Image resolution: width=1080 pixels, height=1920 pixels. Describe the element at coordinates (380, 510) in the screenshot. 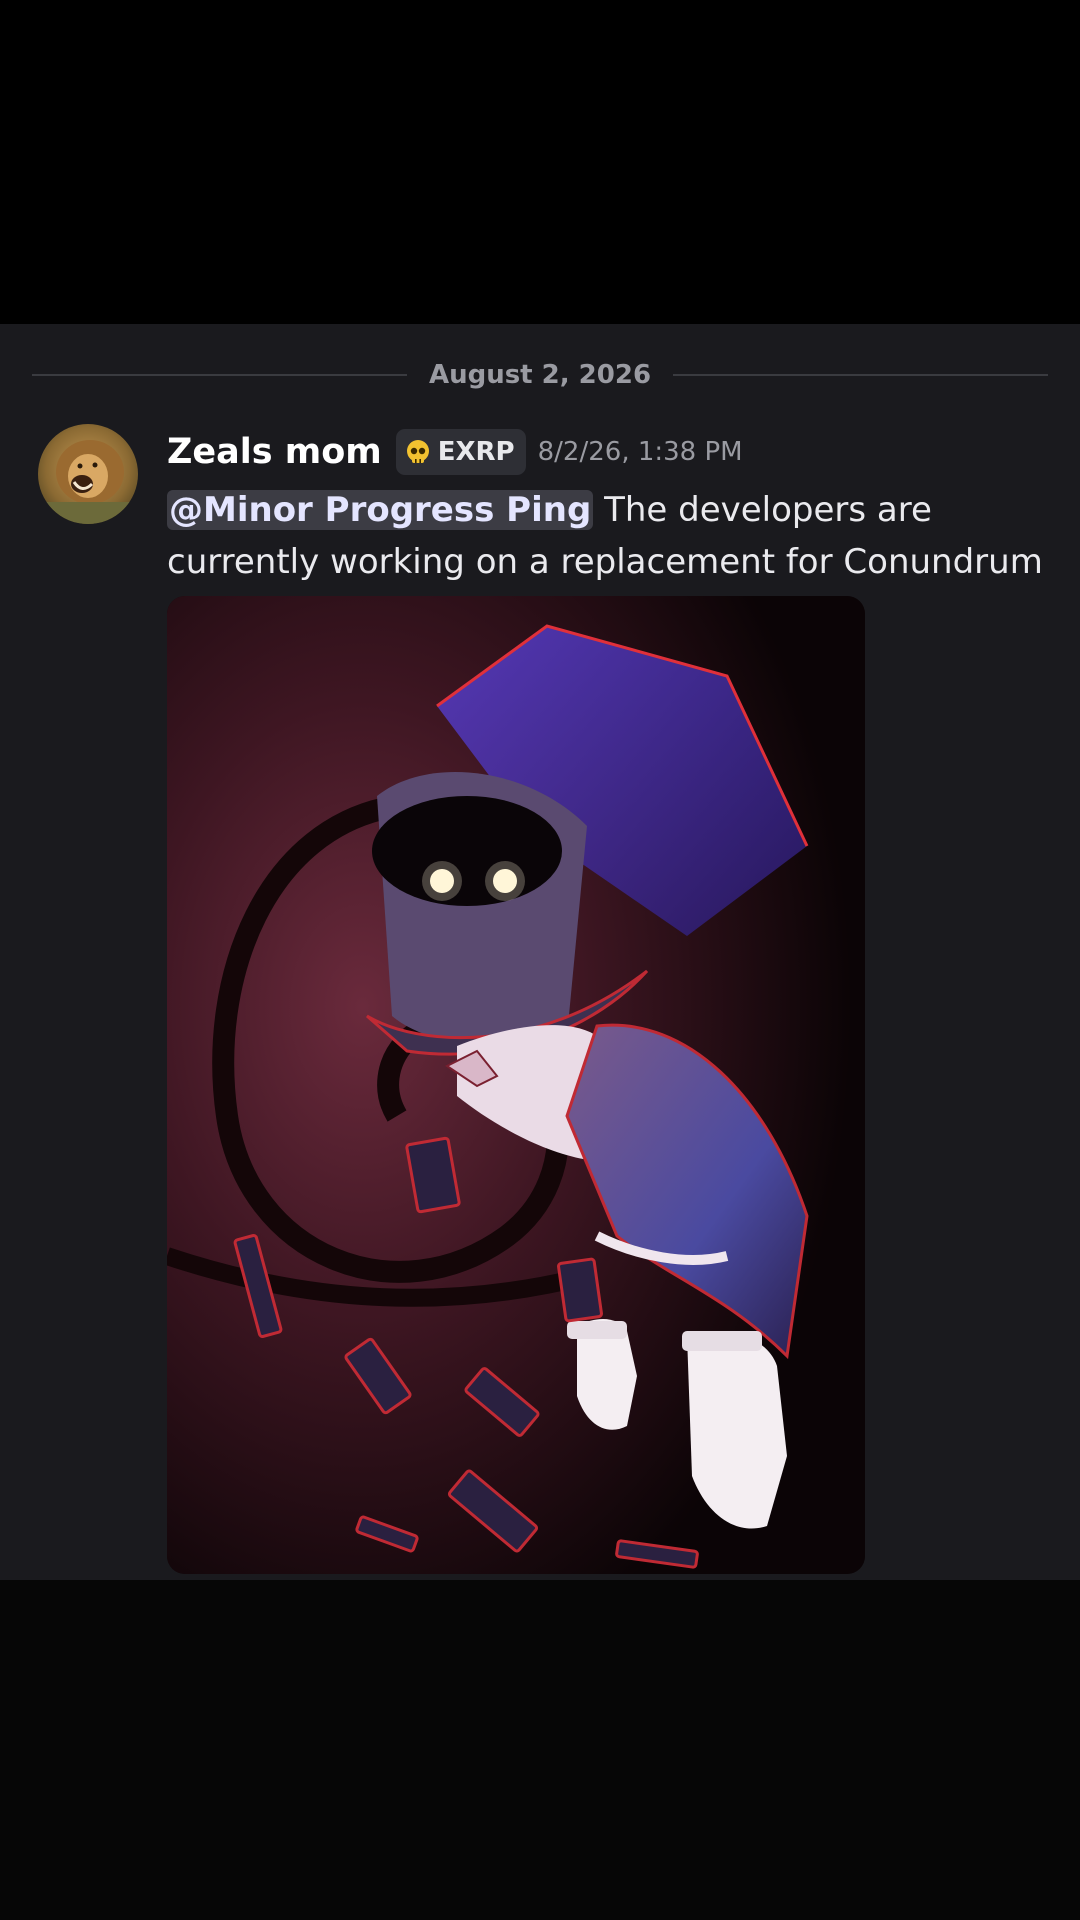

I see `role-mention: @Minor Progress Ping` at that location.